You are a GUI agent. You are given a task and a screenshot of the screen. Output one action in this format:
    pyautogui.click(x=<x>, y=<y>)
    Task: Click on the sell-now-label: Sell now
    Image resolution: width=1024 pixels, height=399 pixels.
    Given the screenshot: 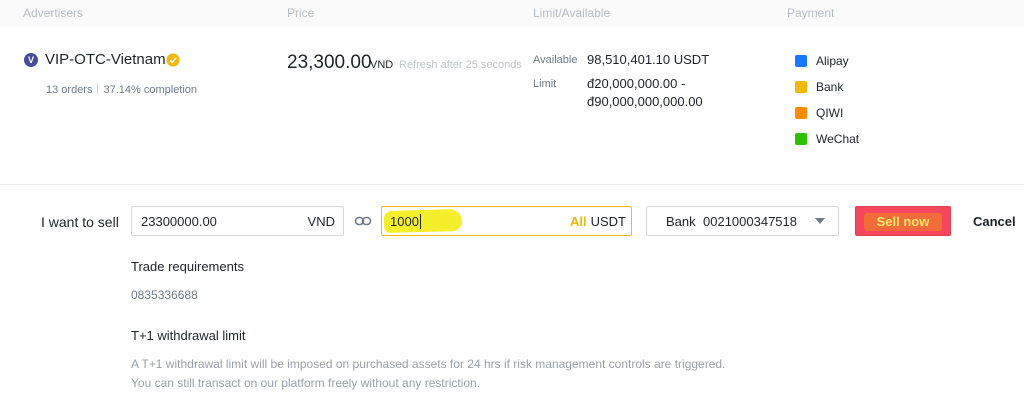 What is the action you would take?
    pyautogui.click(x=903, y=221)
    